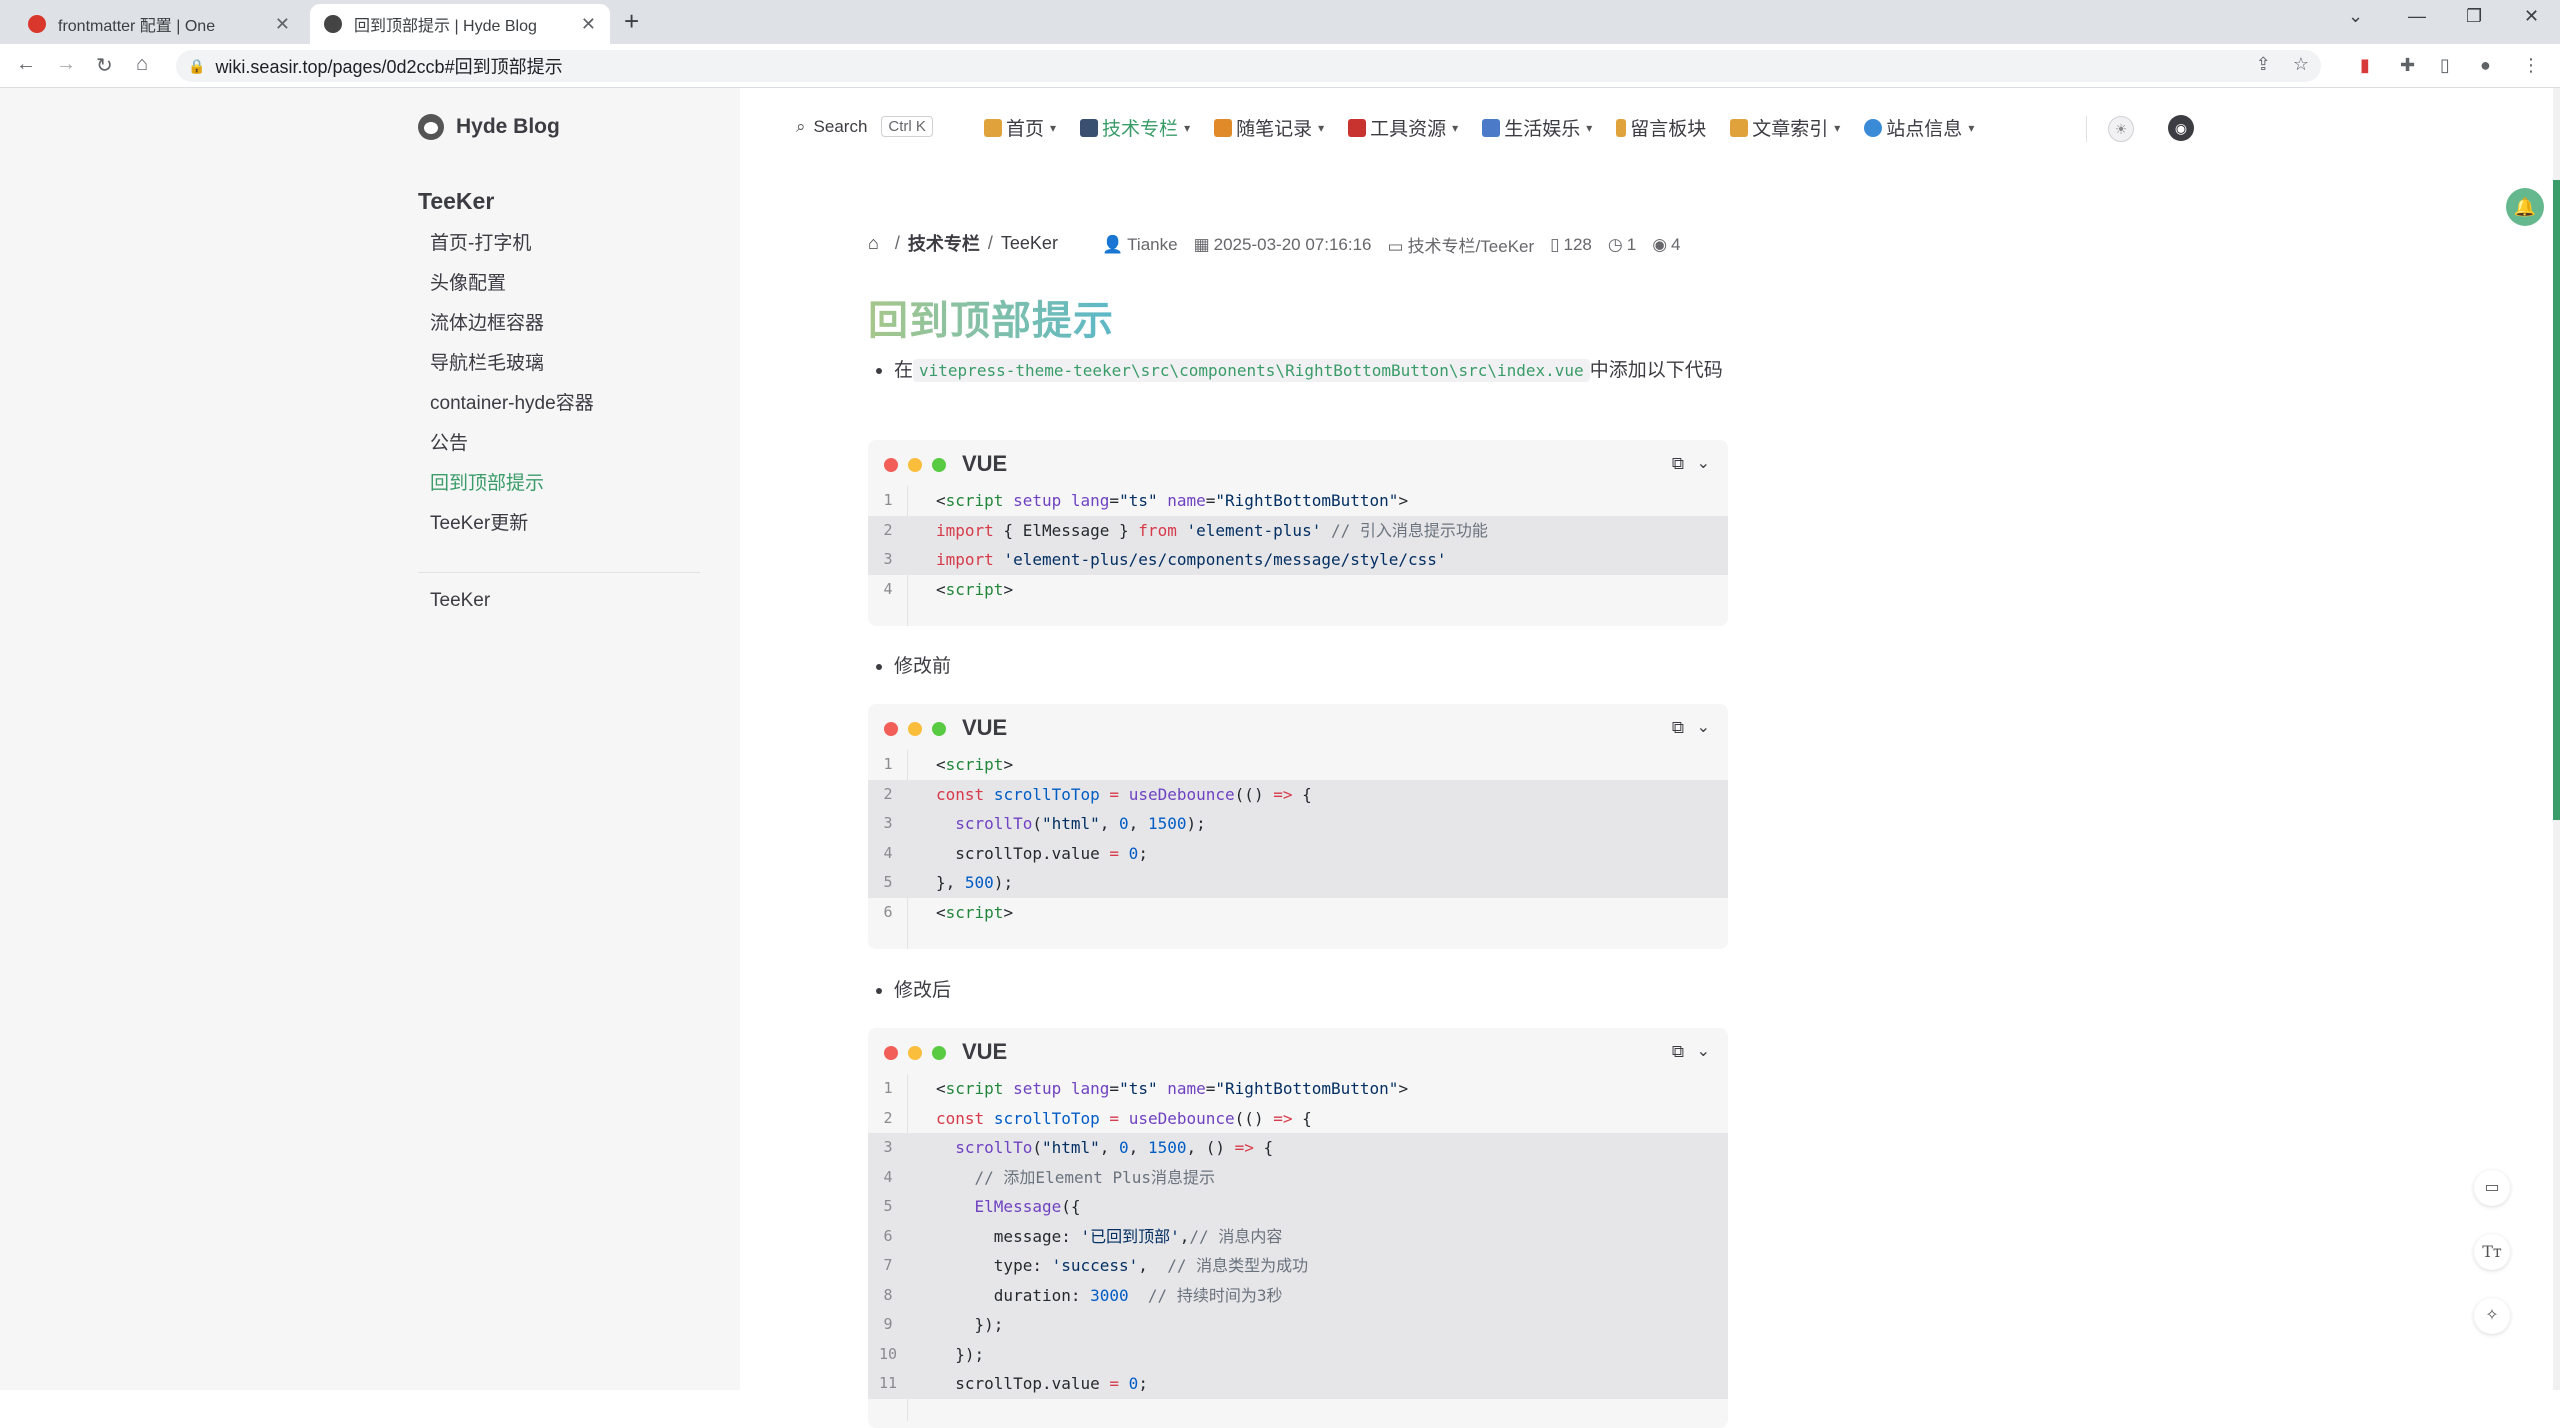  I want to click on nav-item-life: 生活娱乐 ▾, so click(1537, 127).